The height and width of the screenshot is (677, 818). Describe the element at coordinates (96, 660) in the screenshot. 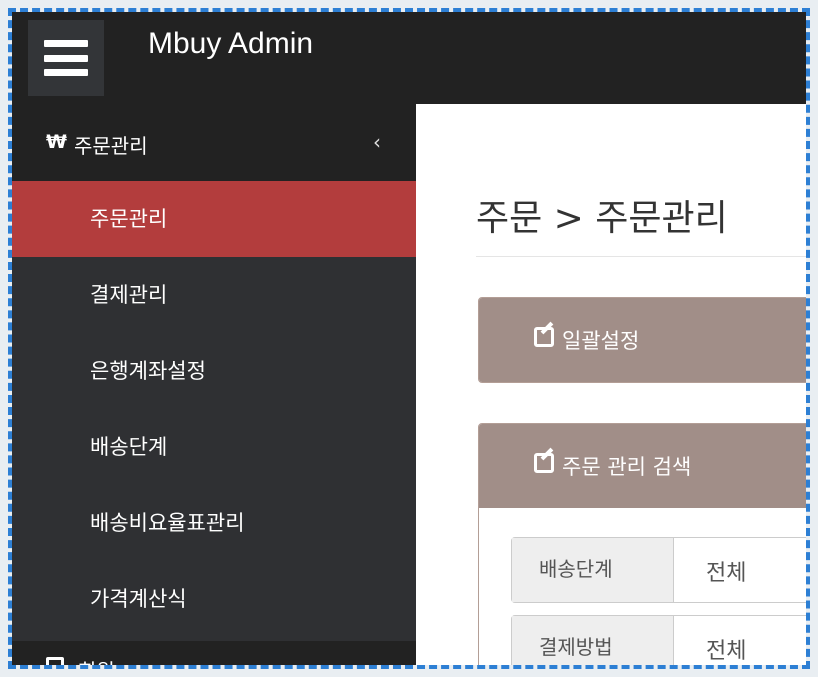

I see `sidebar-group-label: 회원` at that location.